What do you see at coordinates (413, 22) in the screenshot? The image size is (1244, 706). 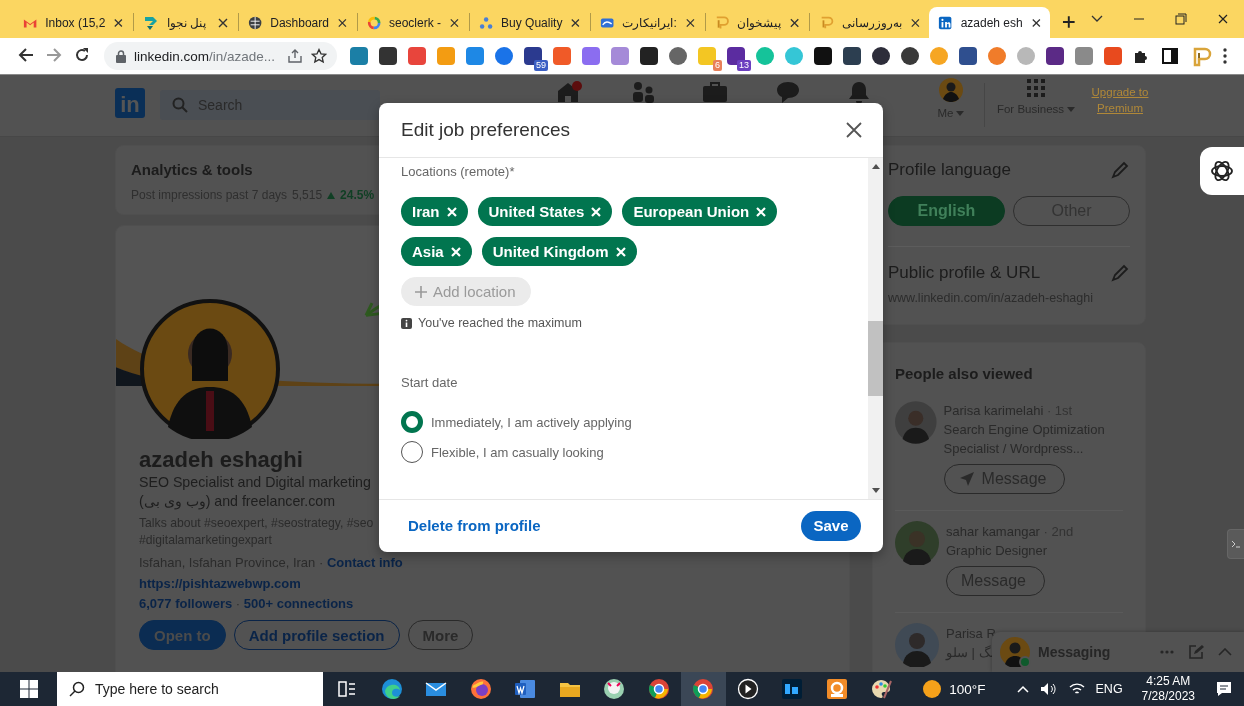 I see `browser-tab: seoclerk -` at bounding box center [413, 22].